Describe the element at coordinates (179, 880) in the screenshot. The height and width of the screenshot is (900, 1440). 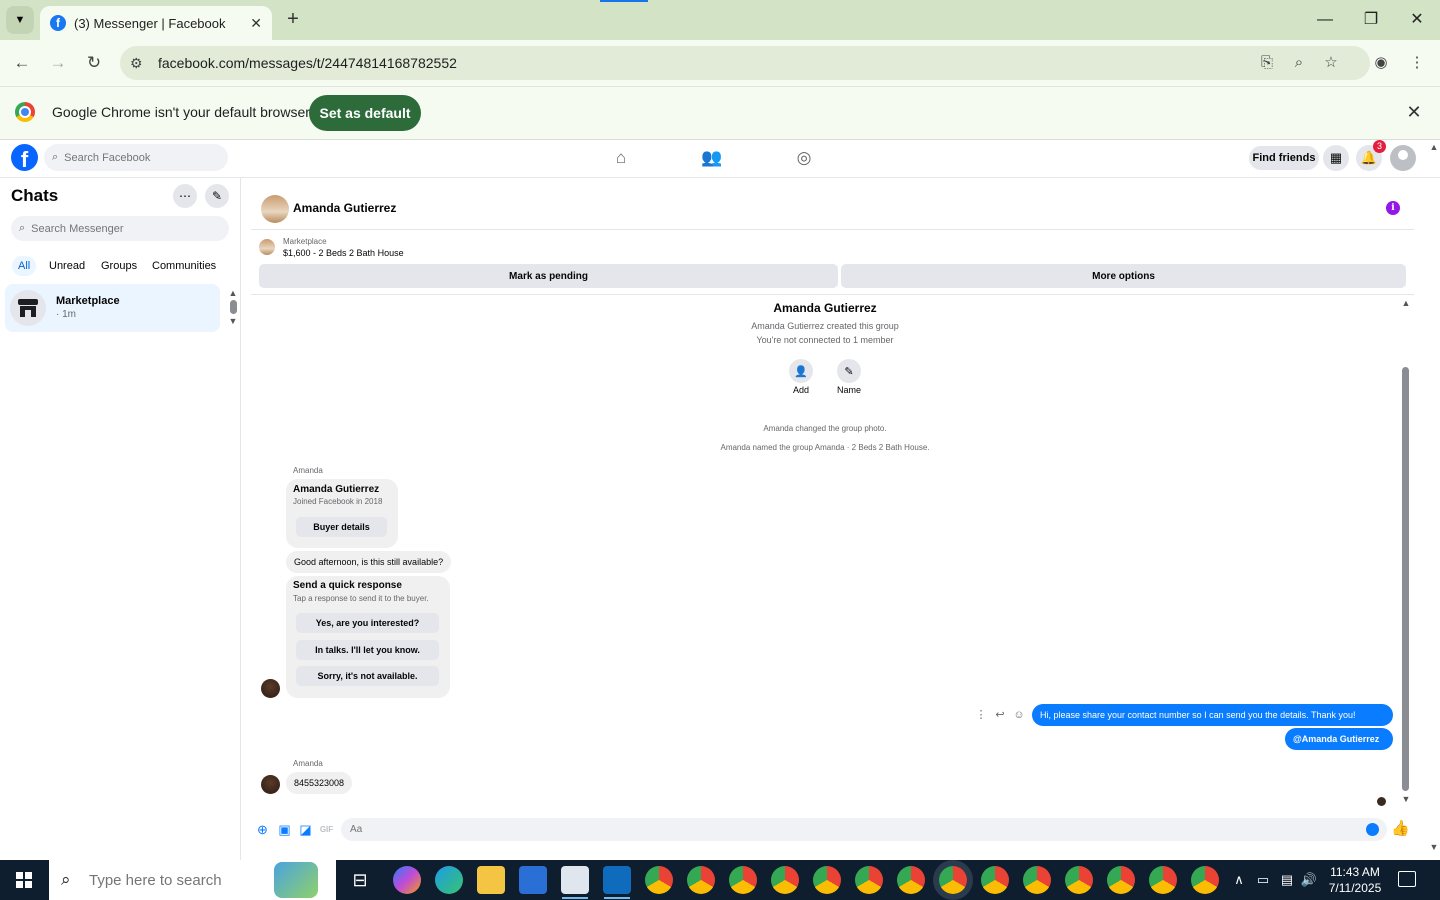
I see `taskbar-search-input` at that location.